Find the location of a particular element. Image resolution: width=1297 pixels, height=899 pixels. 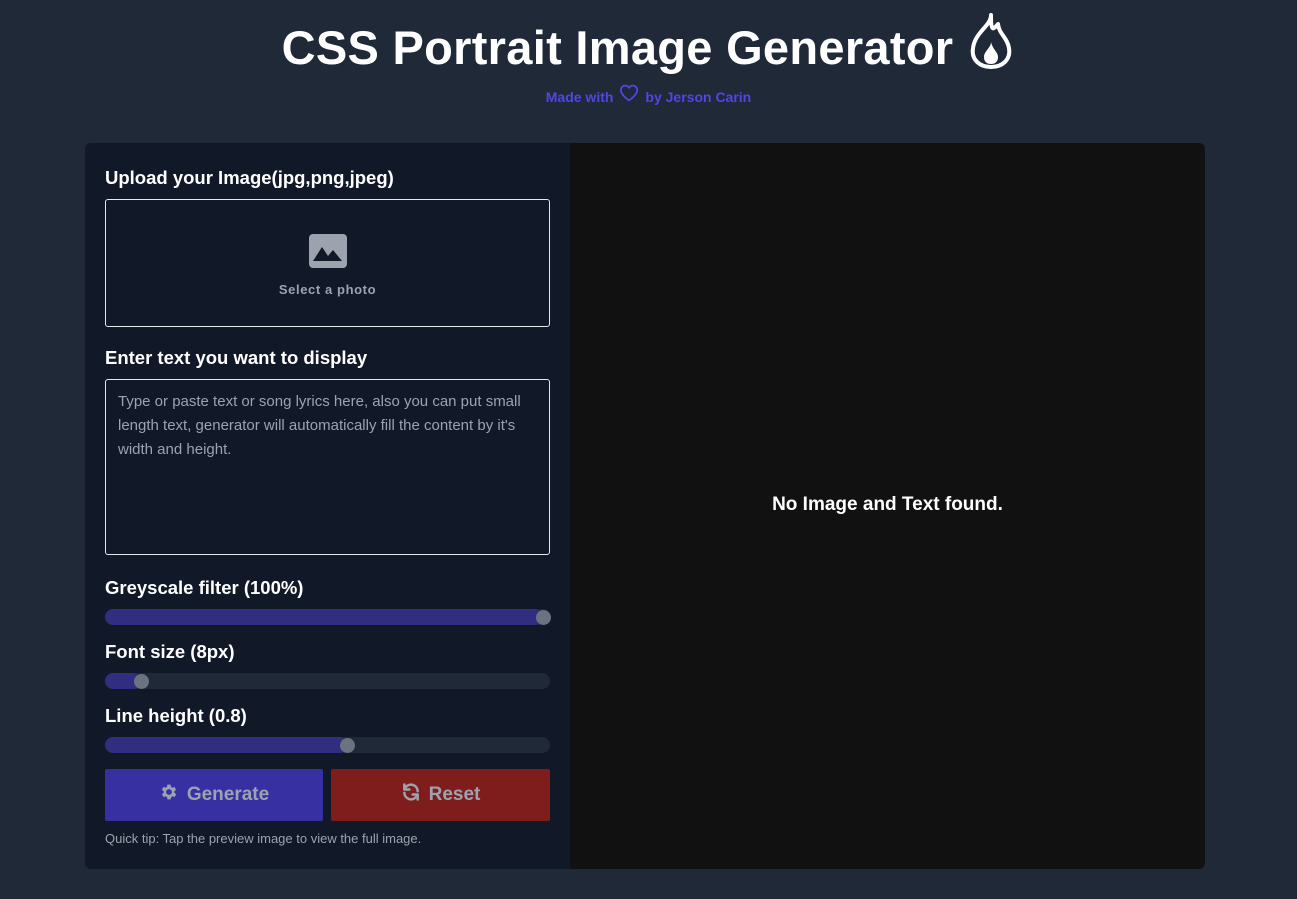

gear-icon is located at coordinates (169, 795).